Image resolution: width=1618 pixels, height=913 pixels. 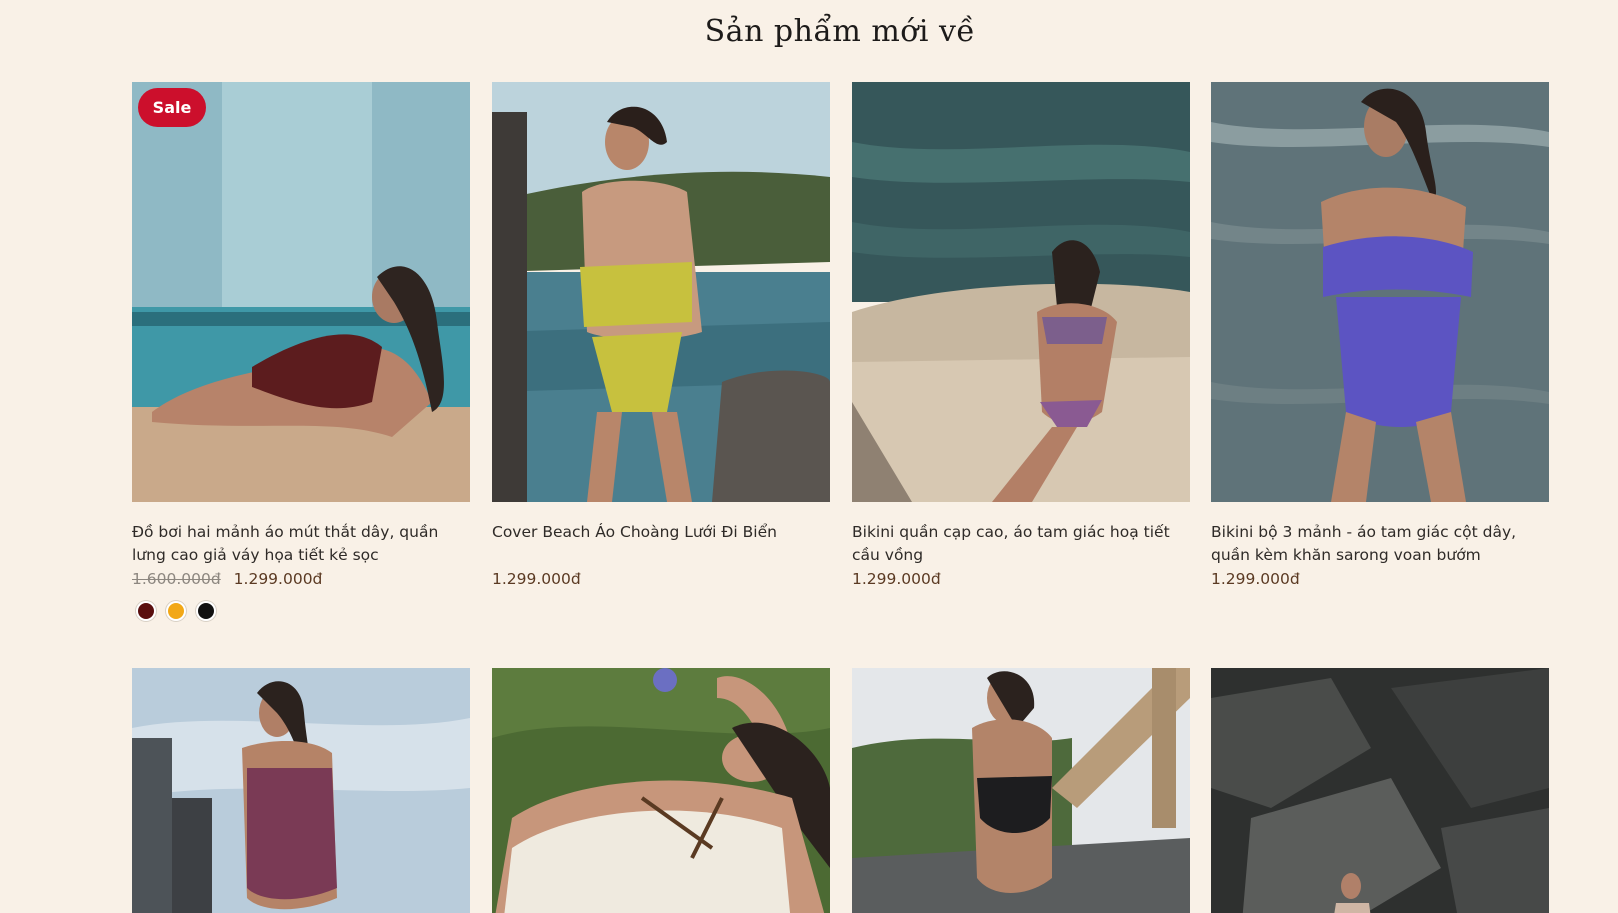 What do you see at coordinates (301, 292) in the screenshot?
I see `product-image: Sale` at bounding box center [301, 292].